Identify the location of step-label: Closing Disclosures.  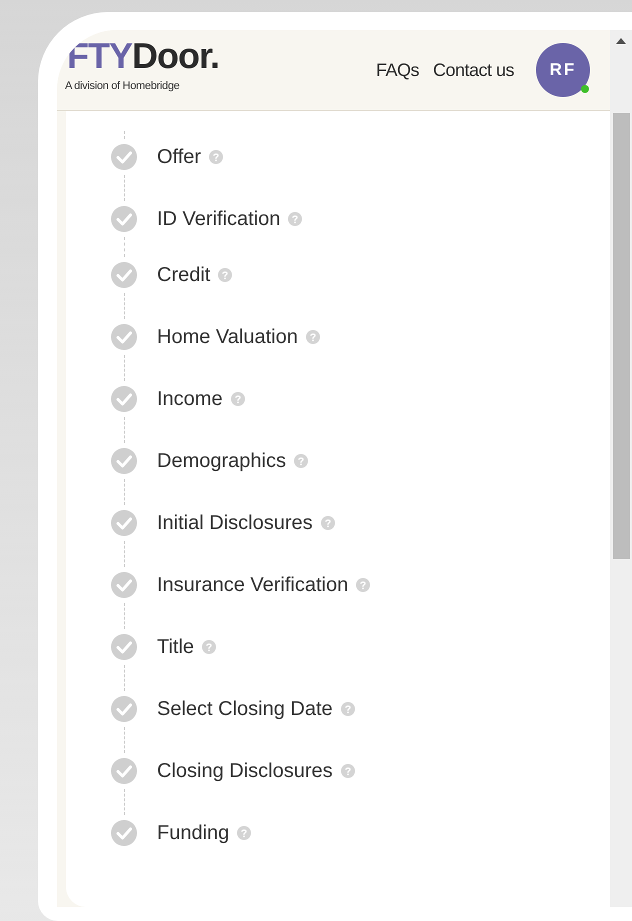
(245, 771).